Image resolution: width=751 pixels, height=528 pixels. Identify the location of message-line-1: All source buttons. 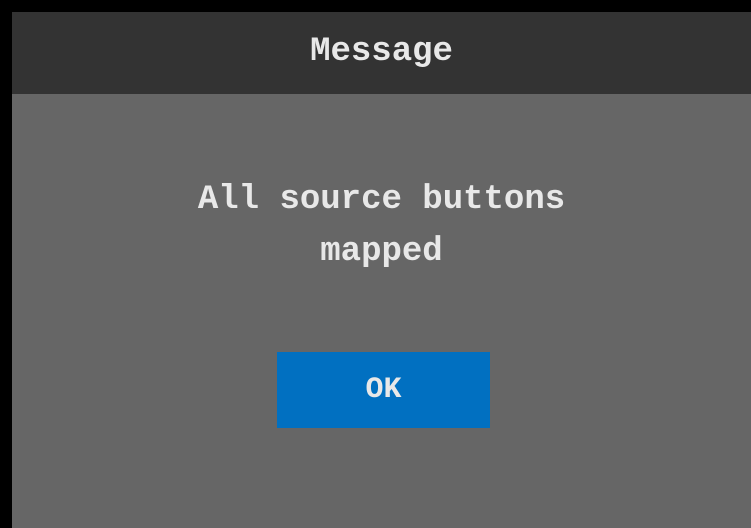
(381, 200).